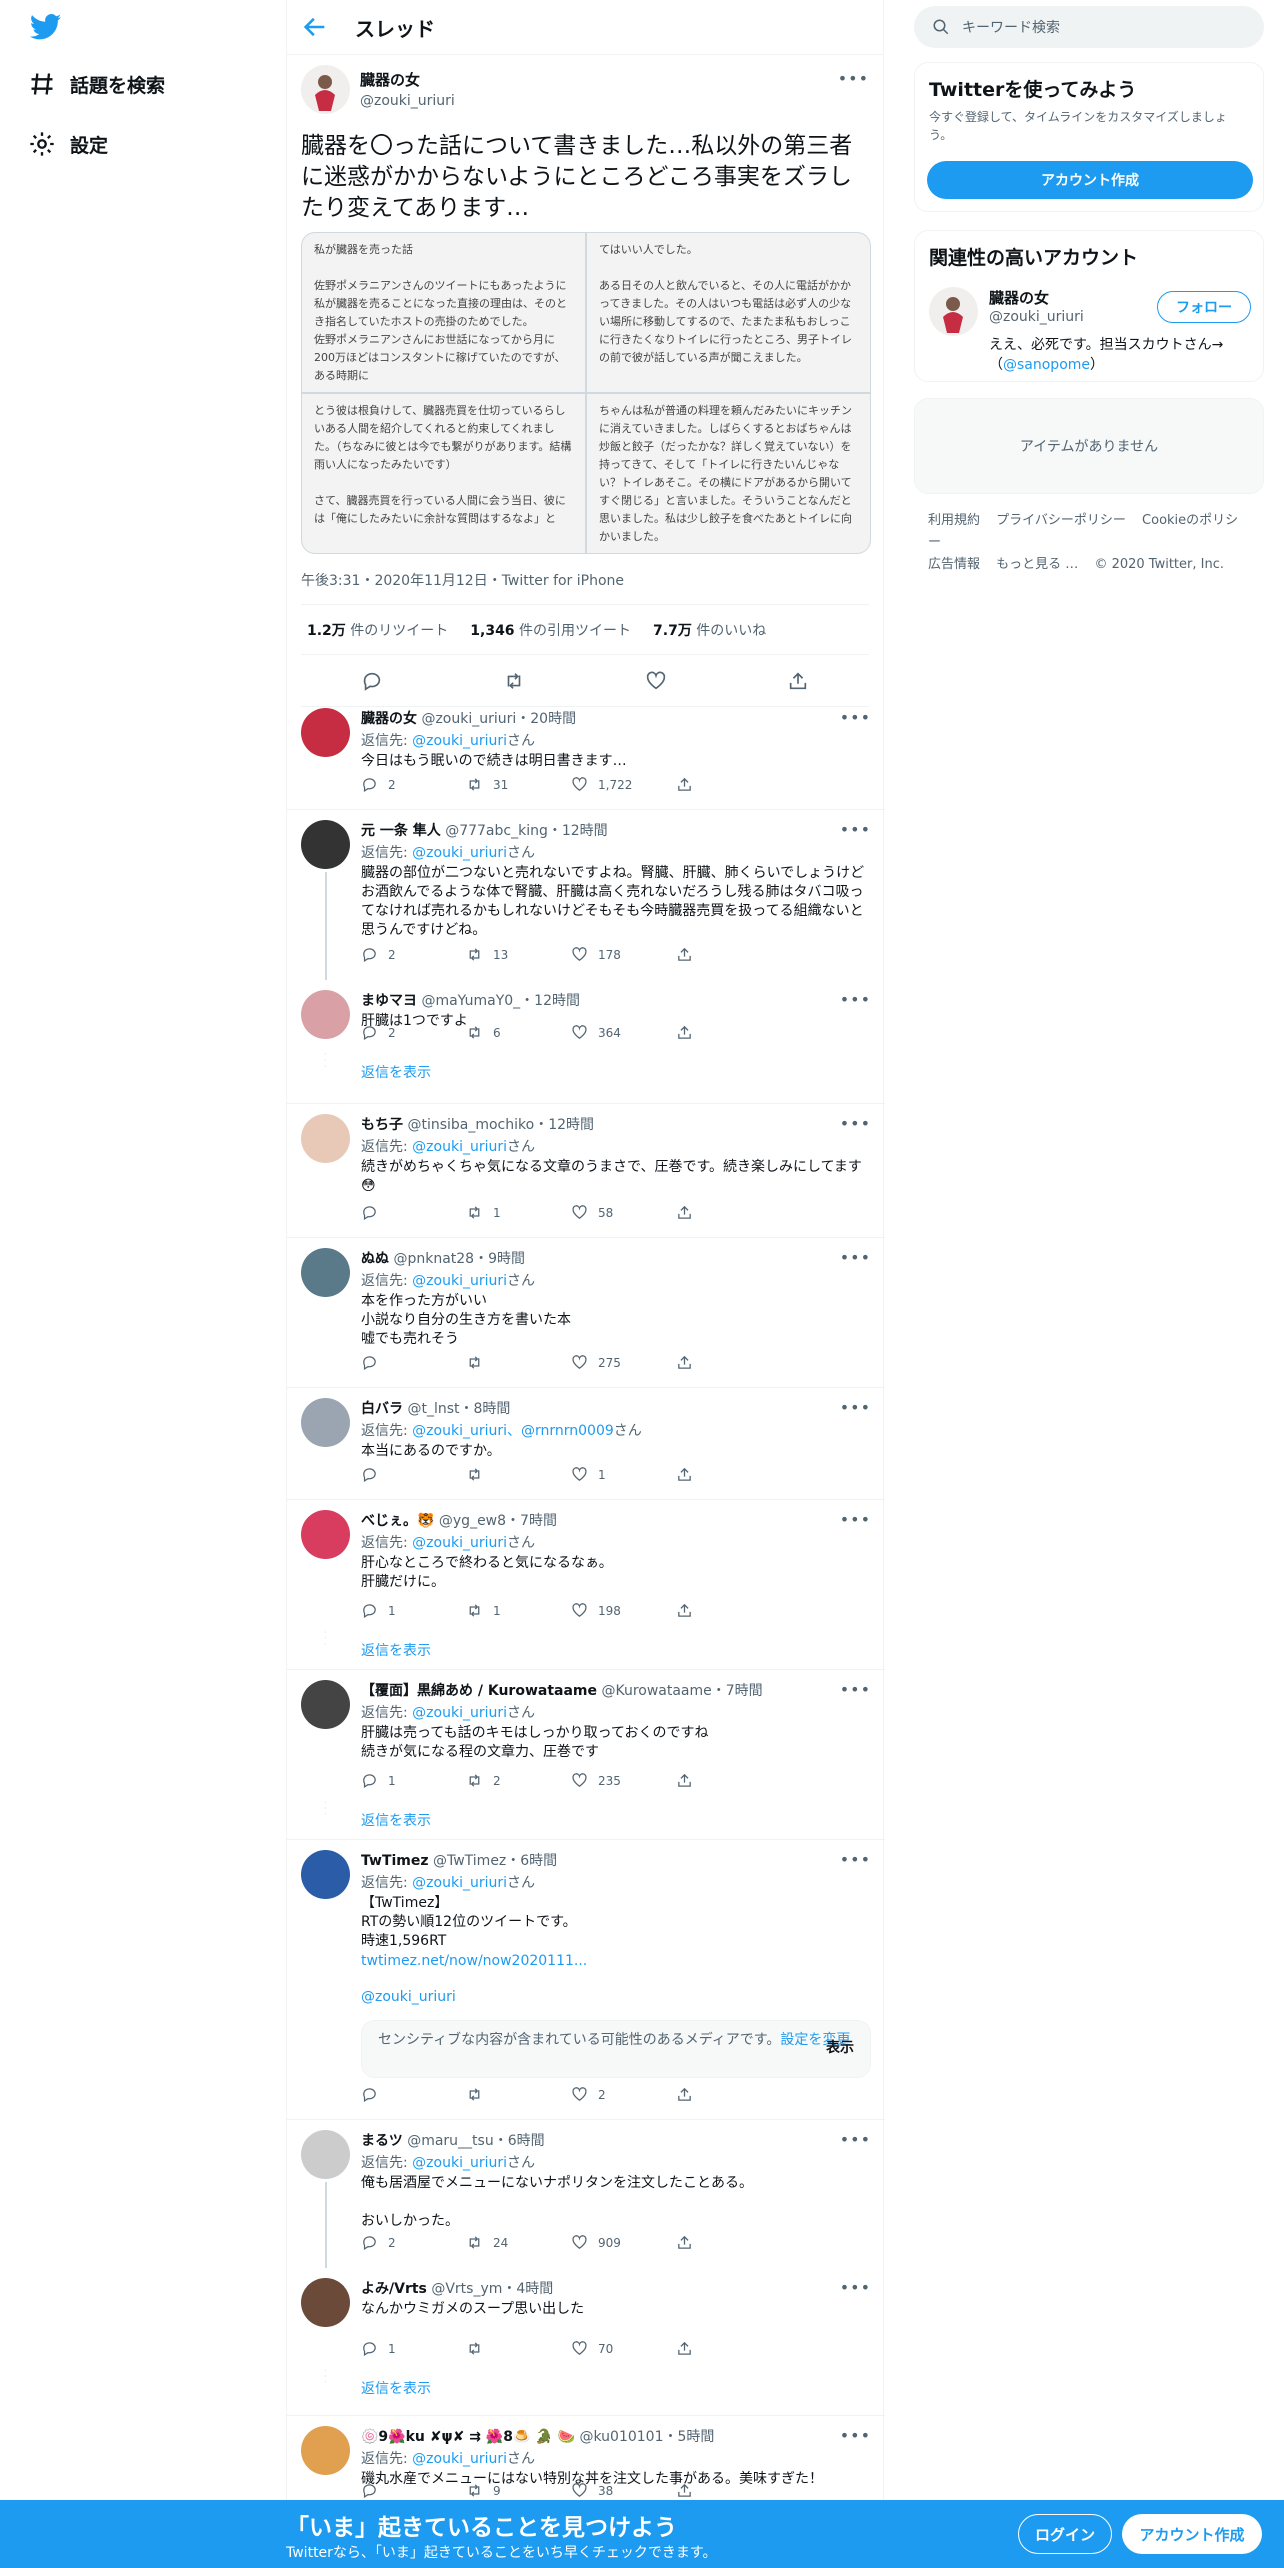  Describe the element at coordinates (623, 2490) in the screenshot. I see `like-button: 38` at that location.